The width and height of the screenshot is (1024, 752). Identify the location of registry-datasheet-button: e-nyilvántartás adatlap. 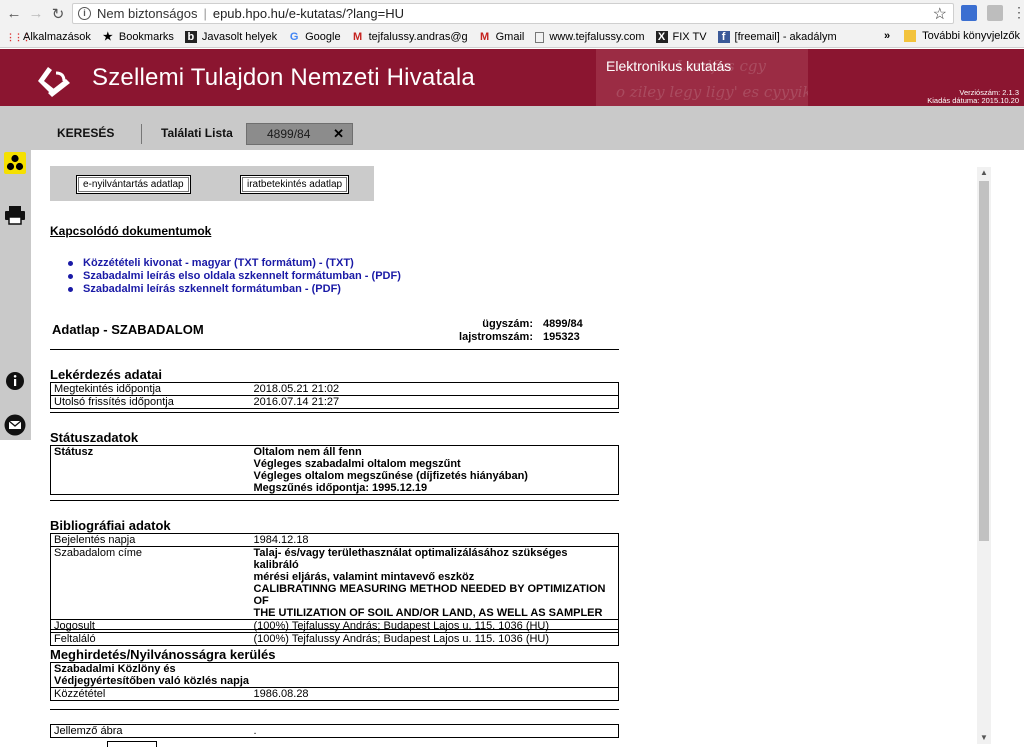
(133, 184).